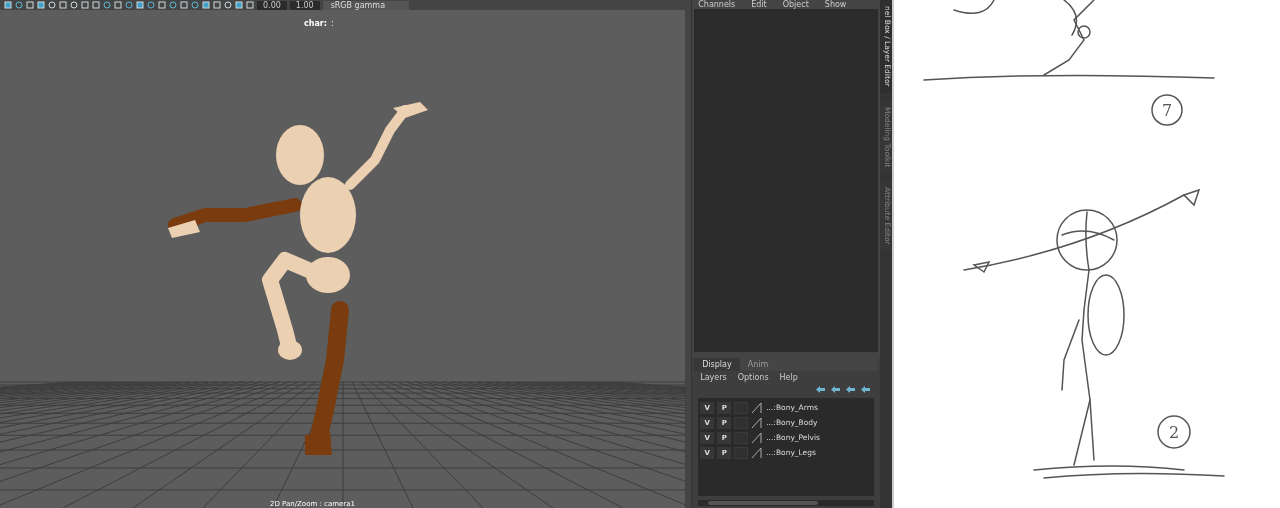 This screenshot has width=1280, height=508. What do you see at coordinates (786, 503) in the screenshot?
I see `horizontal-scrollbar` at bounding box center [786, 503].